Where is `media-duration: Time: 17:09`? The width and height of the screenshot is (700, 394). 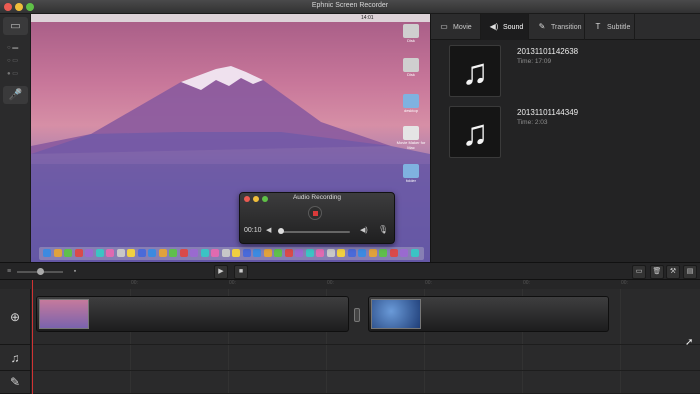 media-duration: Time: 17:09 is located at coordinates (534, 61).